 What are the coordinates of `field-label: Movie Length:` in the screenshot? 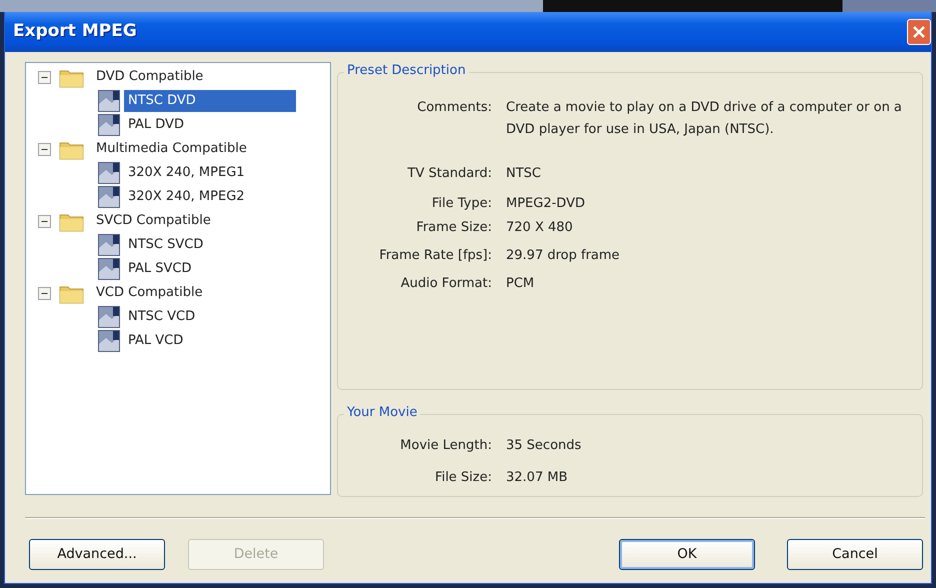 It's located at (446, 446).